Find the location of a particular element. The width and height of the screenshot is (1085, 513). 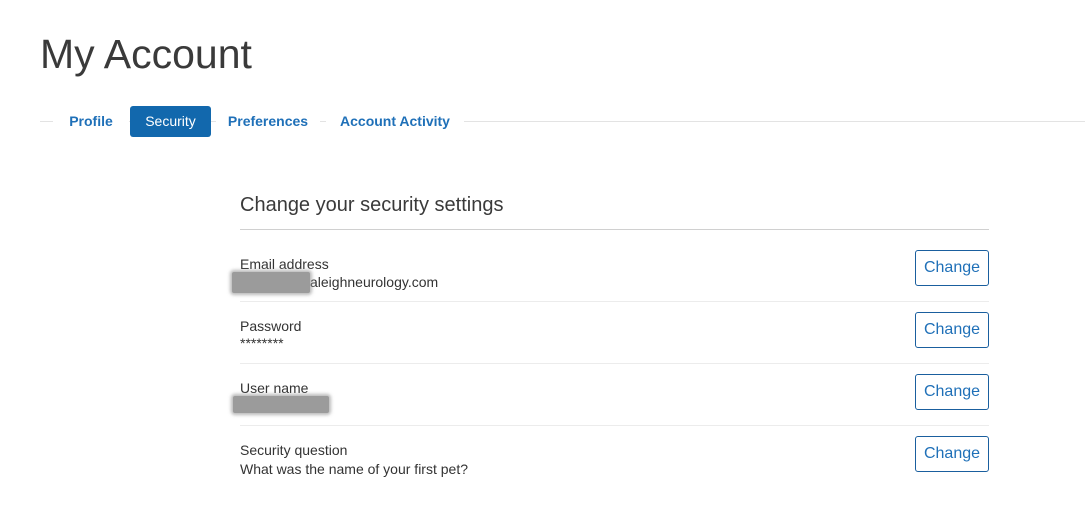

username-row: User name Change is located at coordinates (611, 395).